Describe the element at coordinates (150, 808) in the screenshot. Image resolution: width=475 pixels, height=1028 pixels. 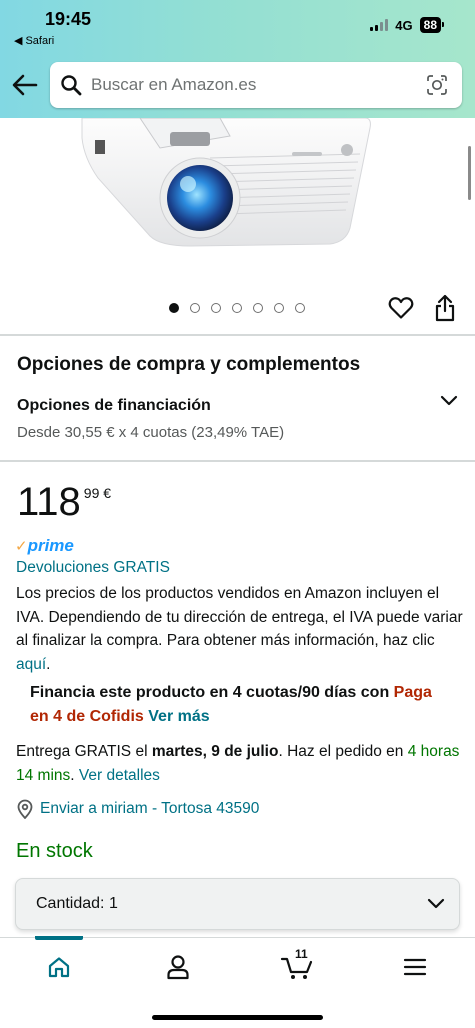
I see `ship-to-label: Enviar a miriam - Tortosa 43590` at that location.